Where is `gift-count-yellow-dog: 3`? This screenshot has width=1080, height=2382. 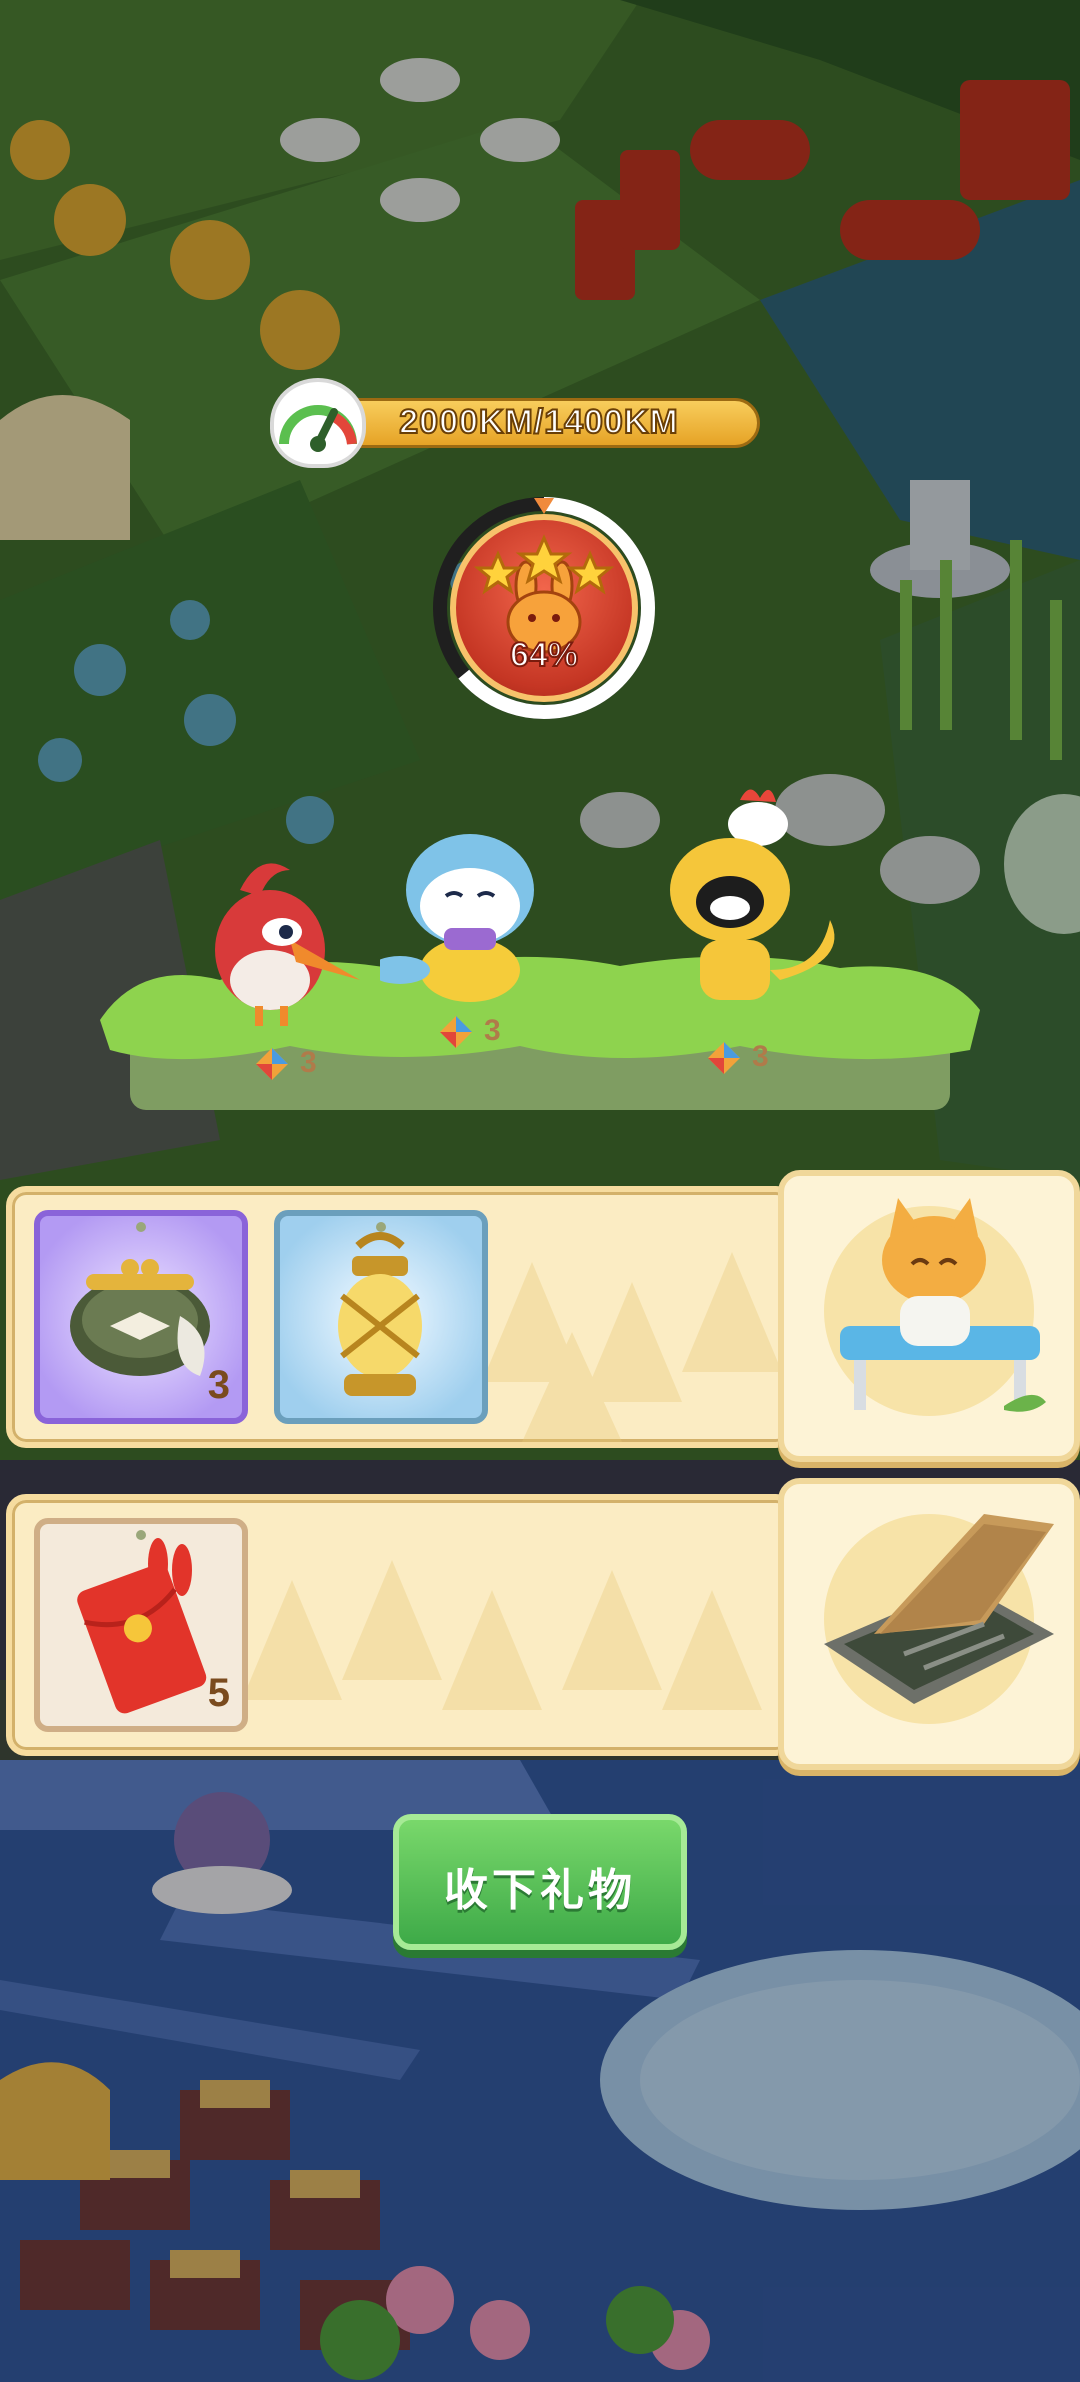 gift-count-yellow-dog: 3 is located at coordinates (744, 1058).